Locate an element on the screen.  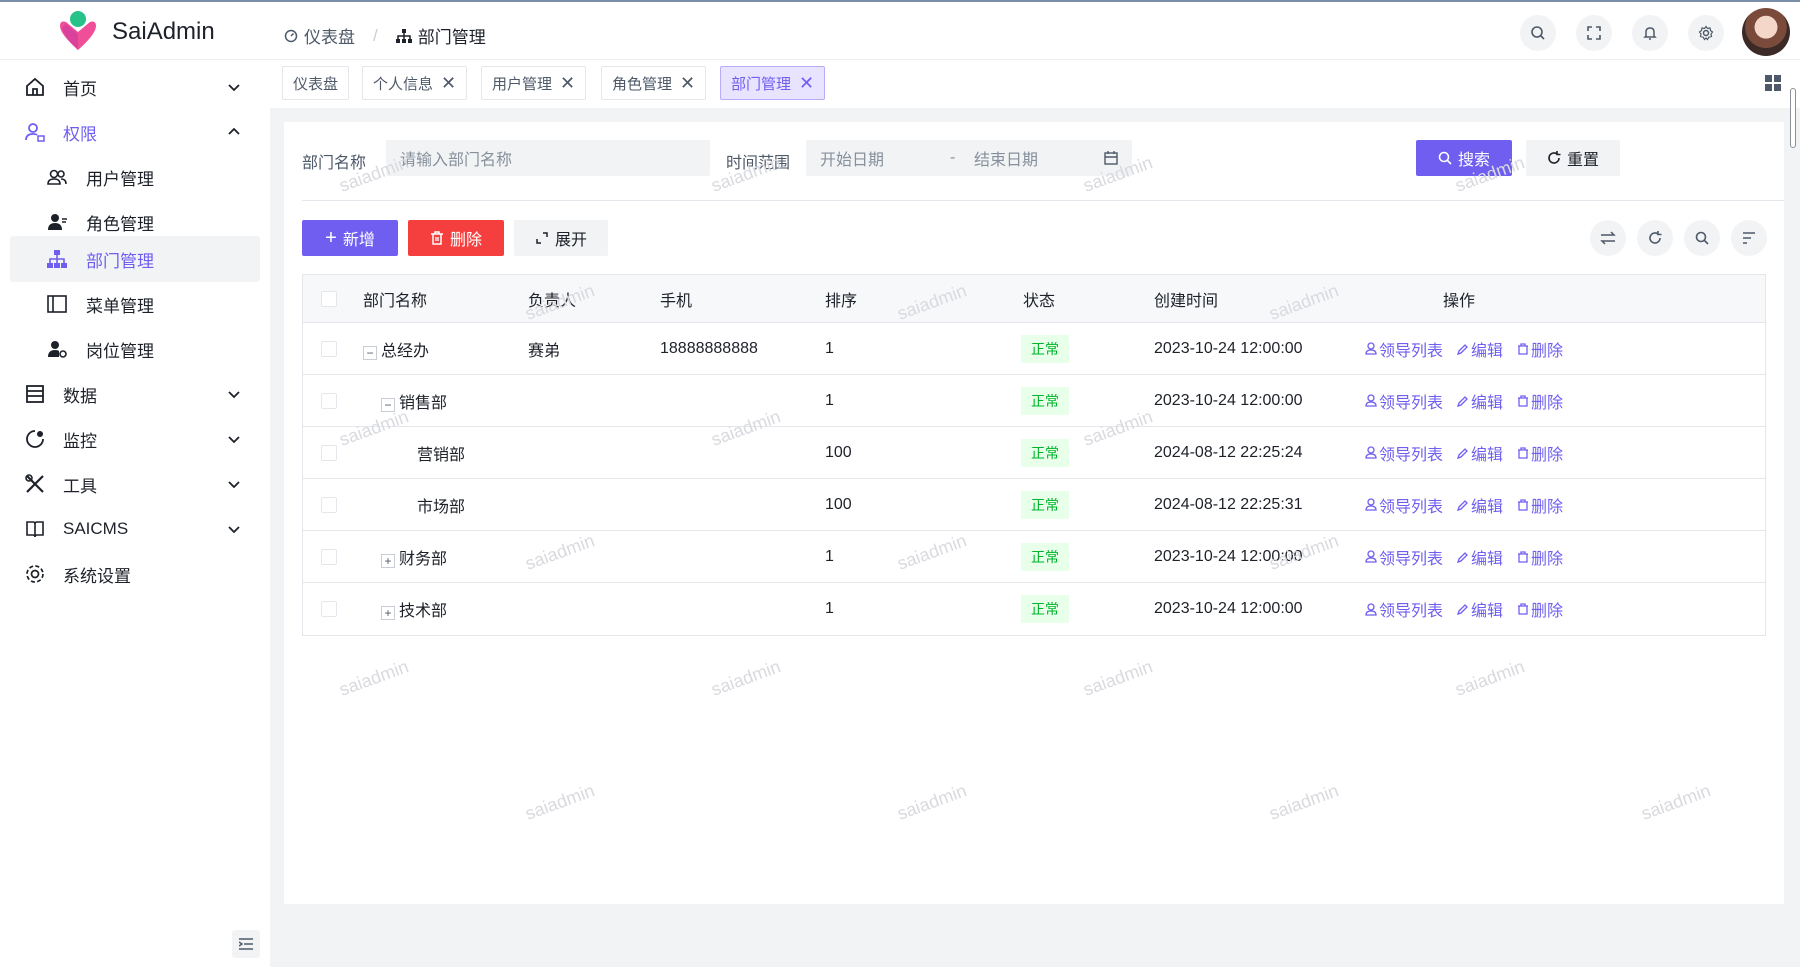
sidebar-item-monitor: 监控 is located at coordinates (135, 439).